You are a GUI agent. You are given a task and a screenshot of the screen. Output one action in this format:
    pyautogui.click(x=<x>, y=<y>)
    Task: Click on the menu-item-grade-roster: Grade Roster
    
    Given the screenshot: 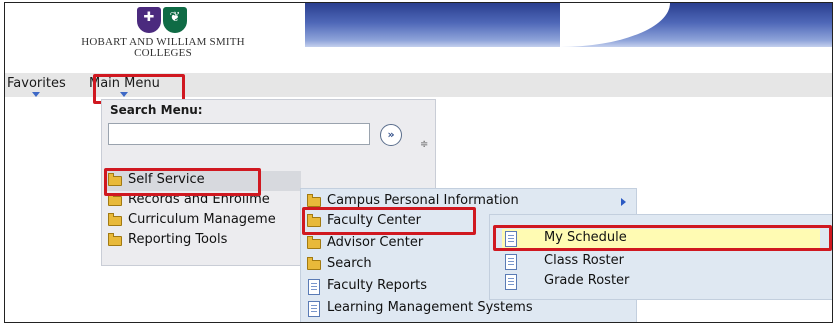 What is the action you would take?
    pyautogui.click(x=661, y=282)
    